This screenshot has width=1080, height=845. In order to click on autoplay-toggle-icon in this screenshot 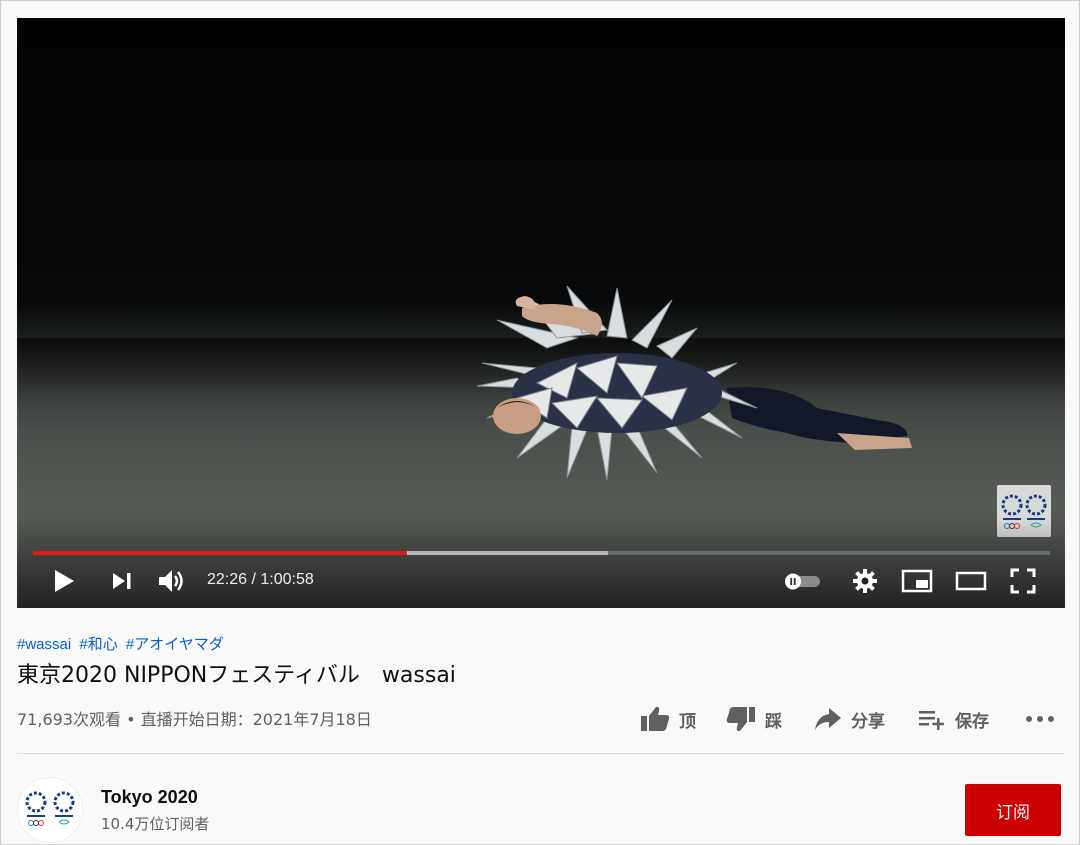, I will do `click(802, 581)`.